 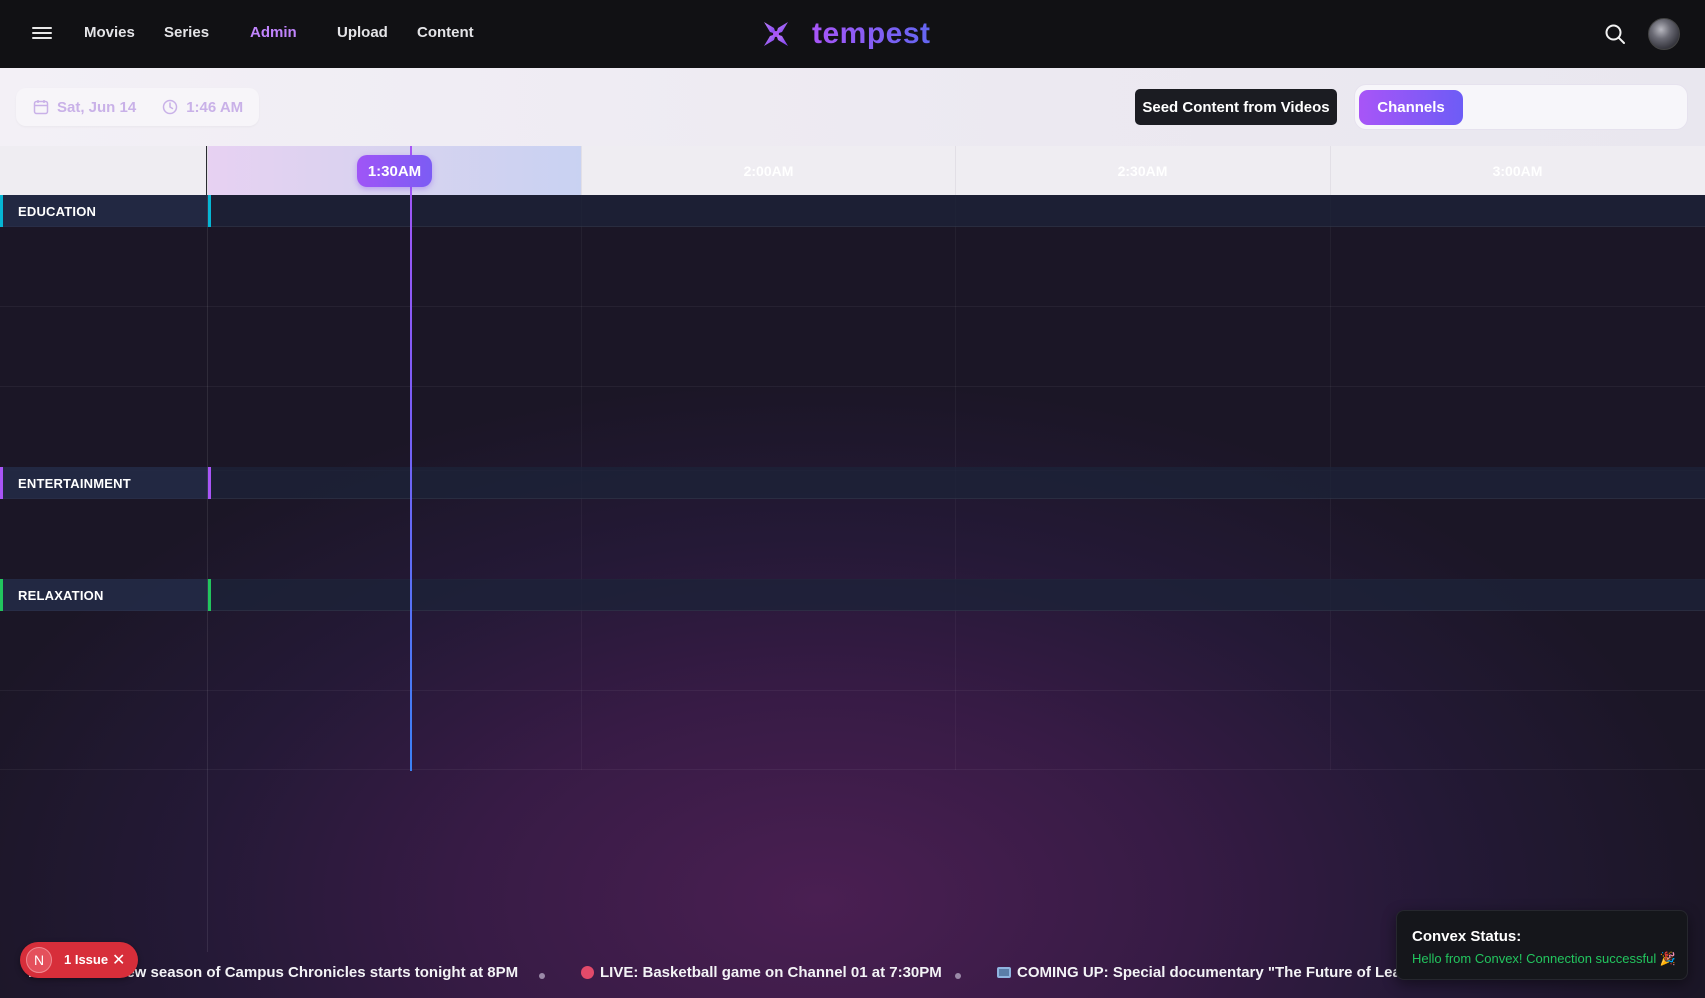 What do you see at coordinates (105, 483) in the screenshot?
I see `group-label: ENTERTAINMENT` at bounding box center [105, 483].